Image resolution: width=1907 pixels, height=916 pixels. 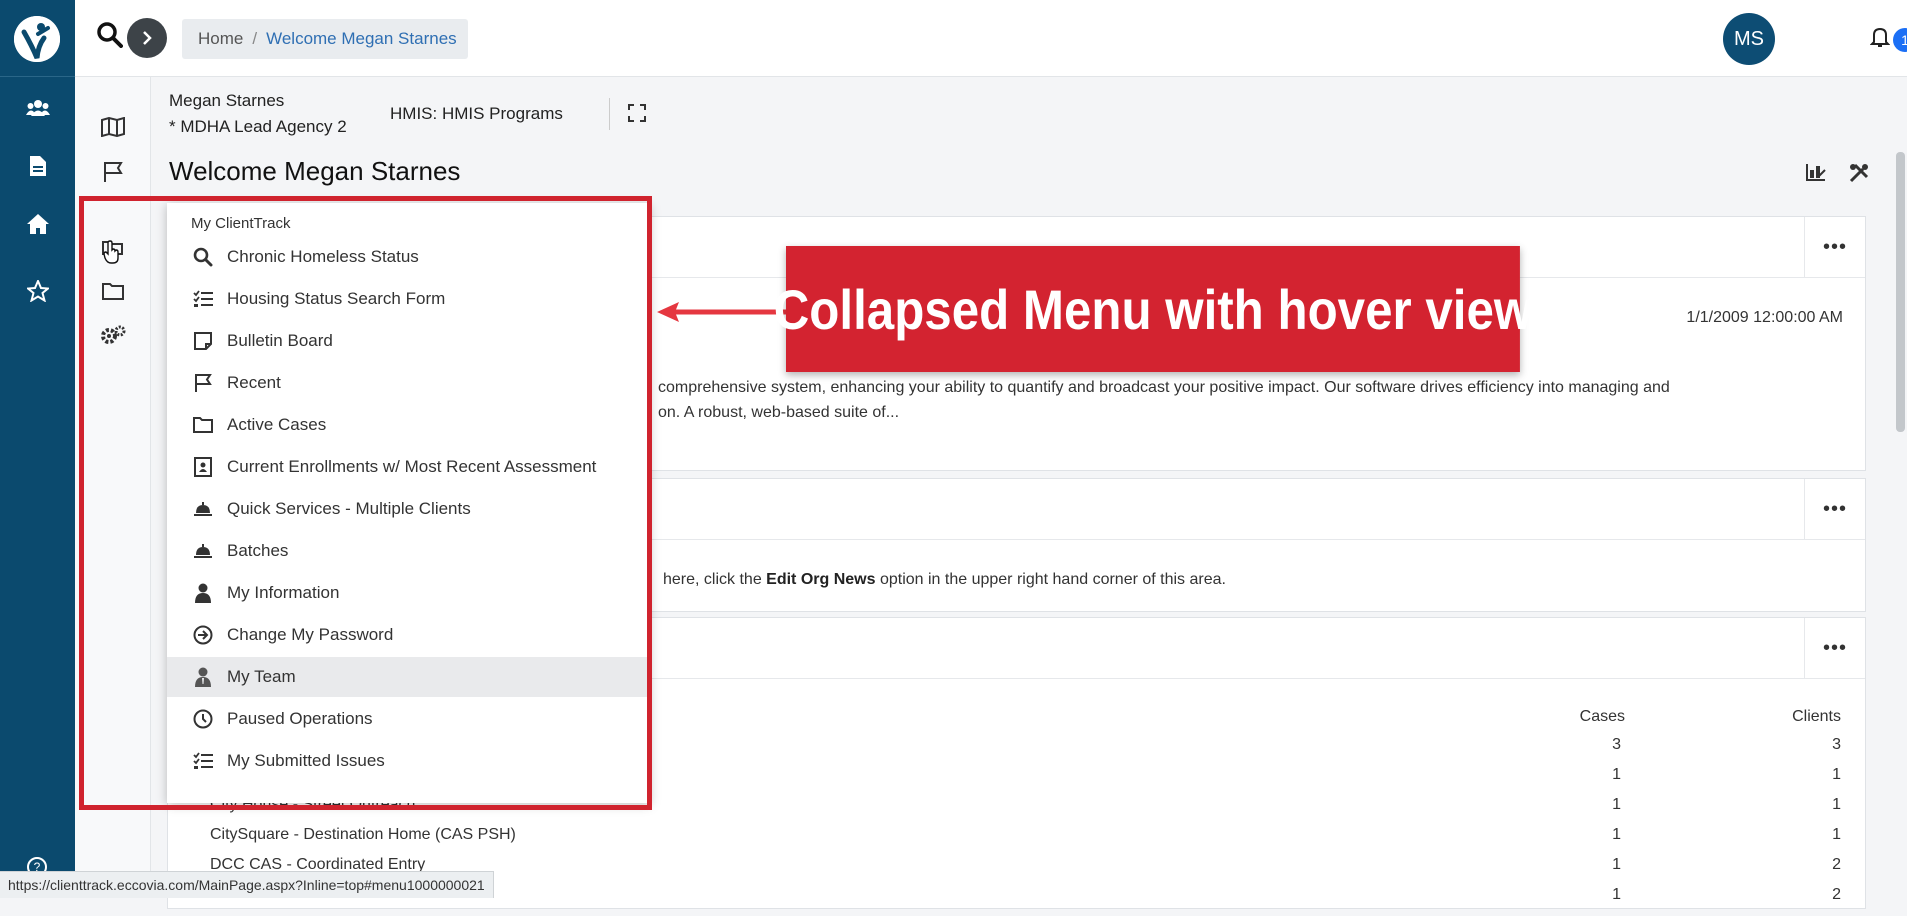 I want to click on customize-layout-icon, so click(x=1816, y=174).